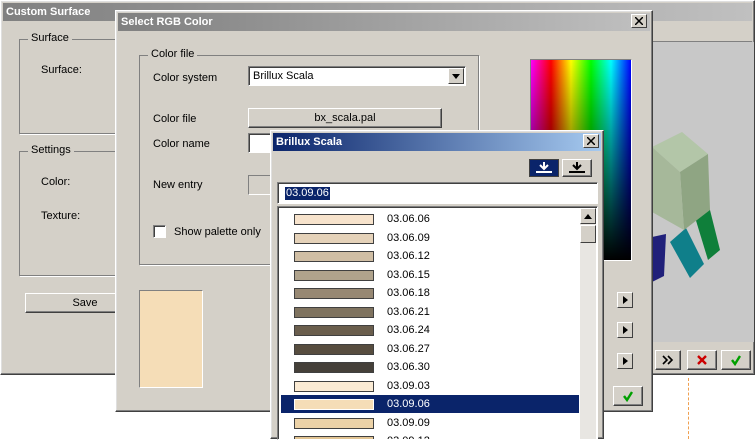  What do you see at coordinates (307, 193) in the screenshot?
I see `palette-search-value: 03.09.06` at bounding box center [307, 193].